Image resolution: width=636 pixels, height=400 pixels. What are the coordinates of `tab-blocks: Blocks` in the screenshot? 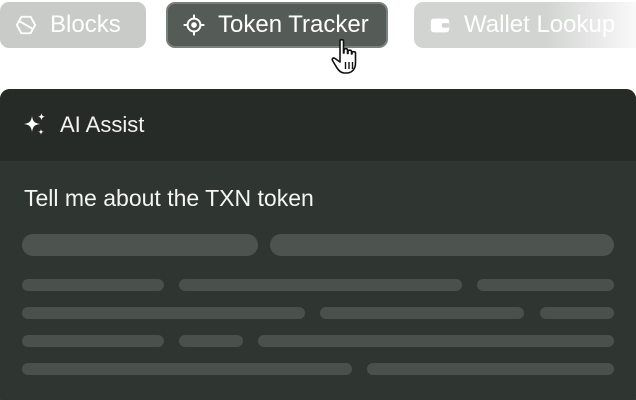 It's located at (73, 25).